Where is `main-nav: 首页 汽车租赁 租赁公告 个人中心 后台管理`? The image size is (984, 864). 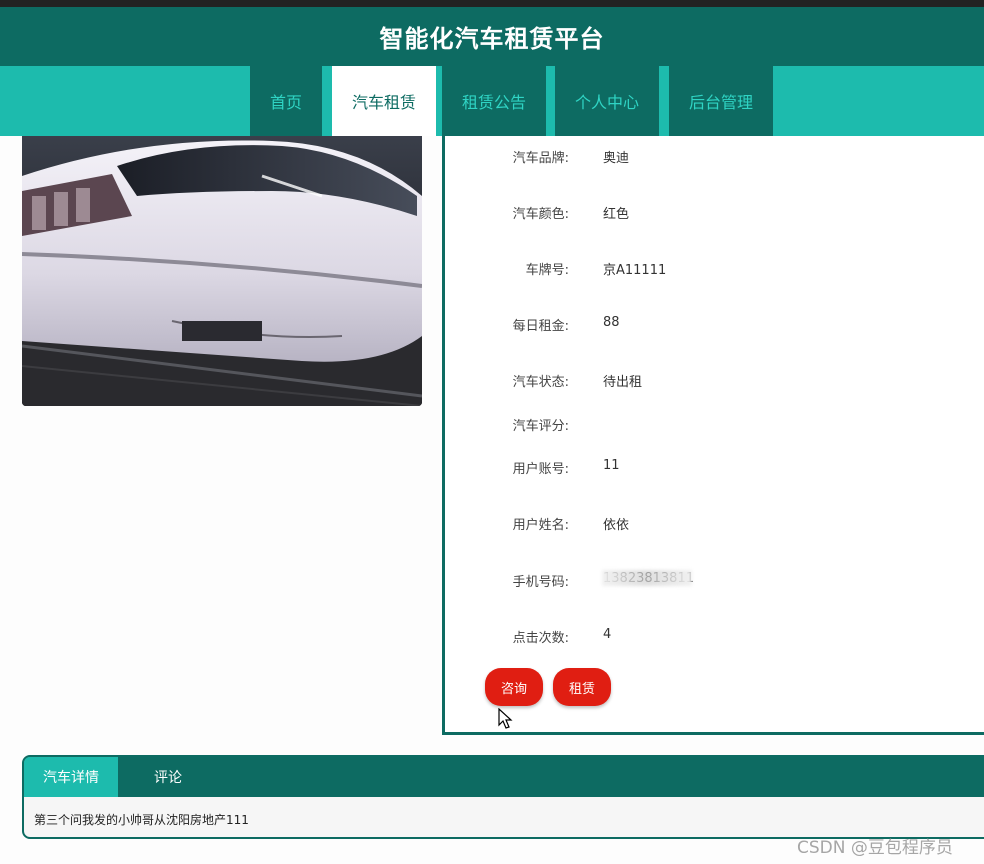
main-nav: 首页 汽车租赁 租赁公告 个人中心 后台管理 is located at coordinates (492, 101).